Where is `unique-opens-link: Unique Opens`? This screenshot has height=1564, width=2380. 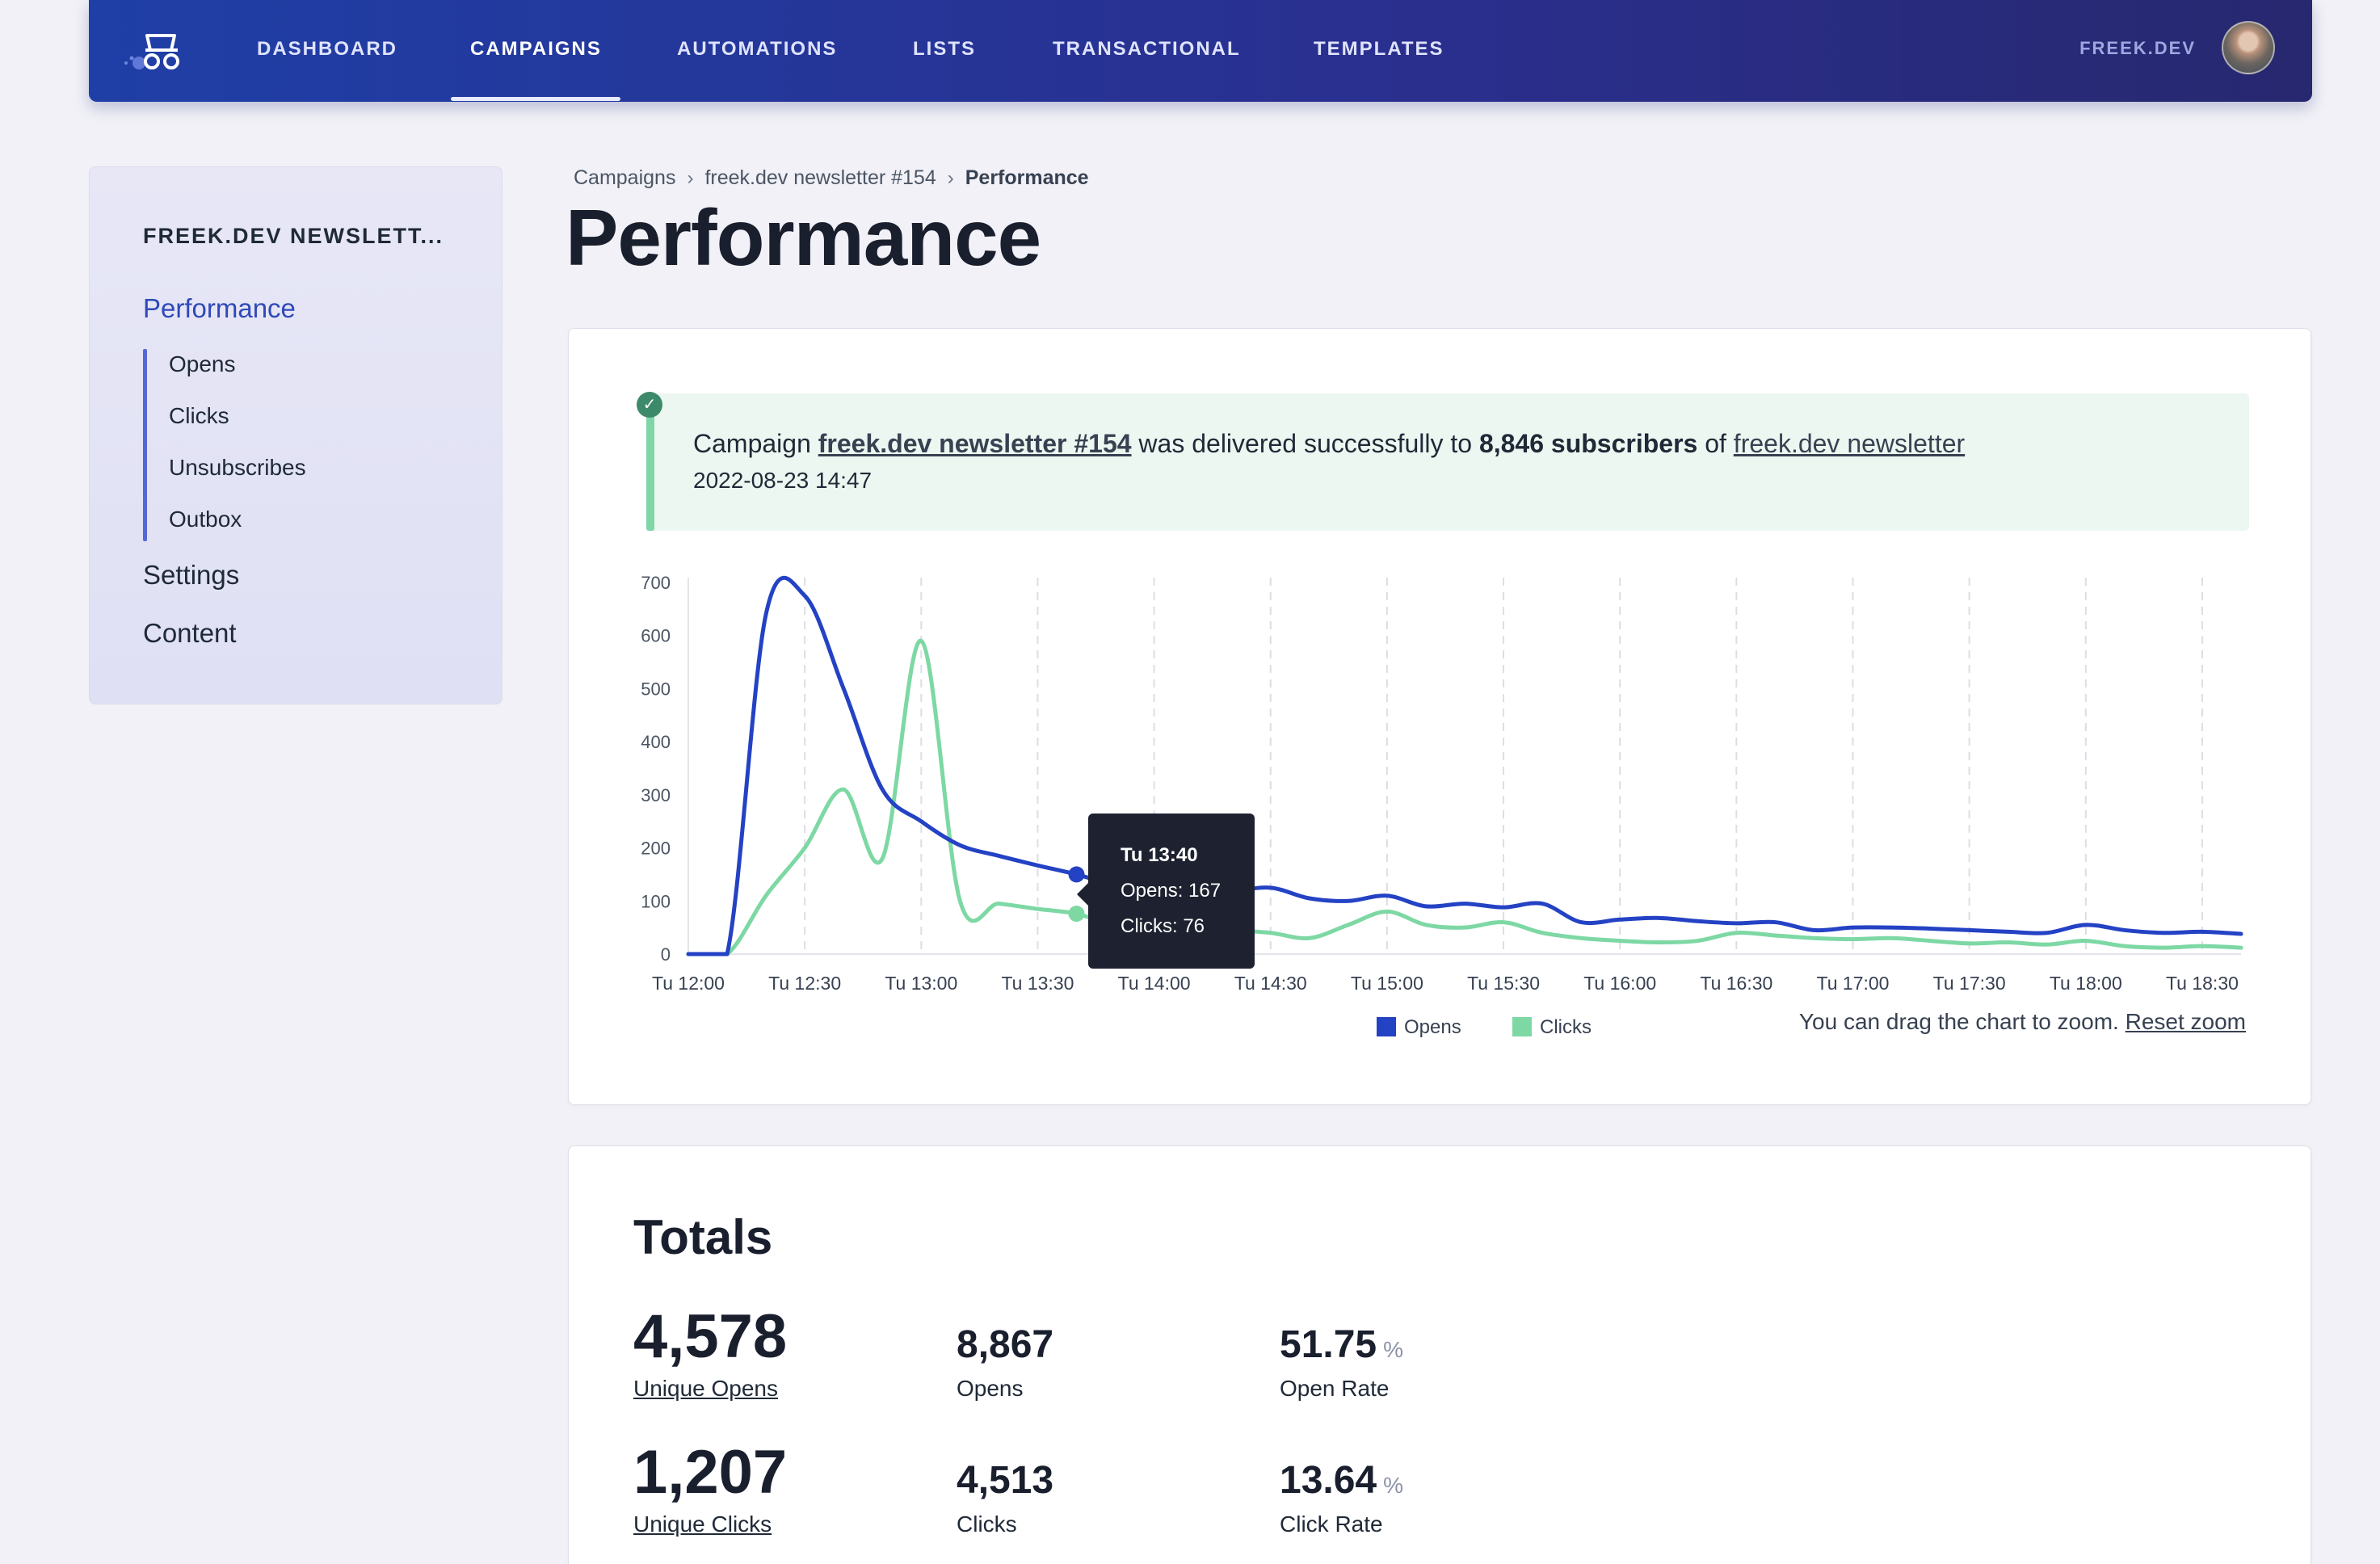
unique-opens-link: Unique Opens is located at coordinates (705, 1389).